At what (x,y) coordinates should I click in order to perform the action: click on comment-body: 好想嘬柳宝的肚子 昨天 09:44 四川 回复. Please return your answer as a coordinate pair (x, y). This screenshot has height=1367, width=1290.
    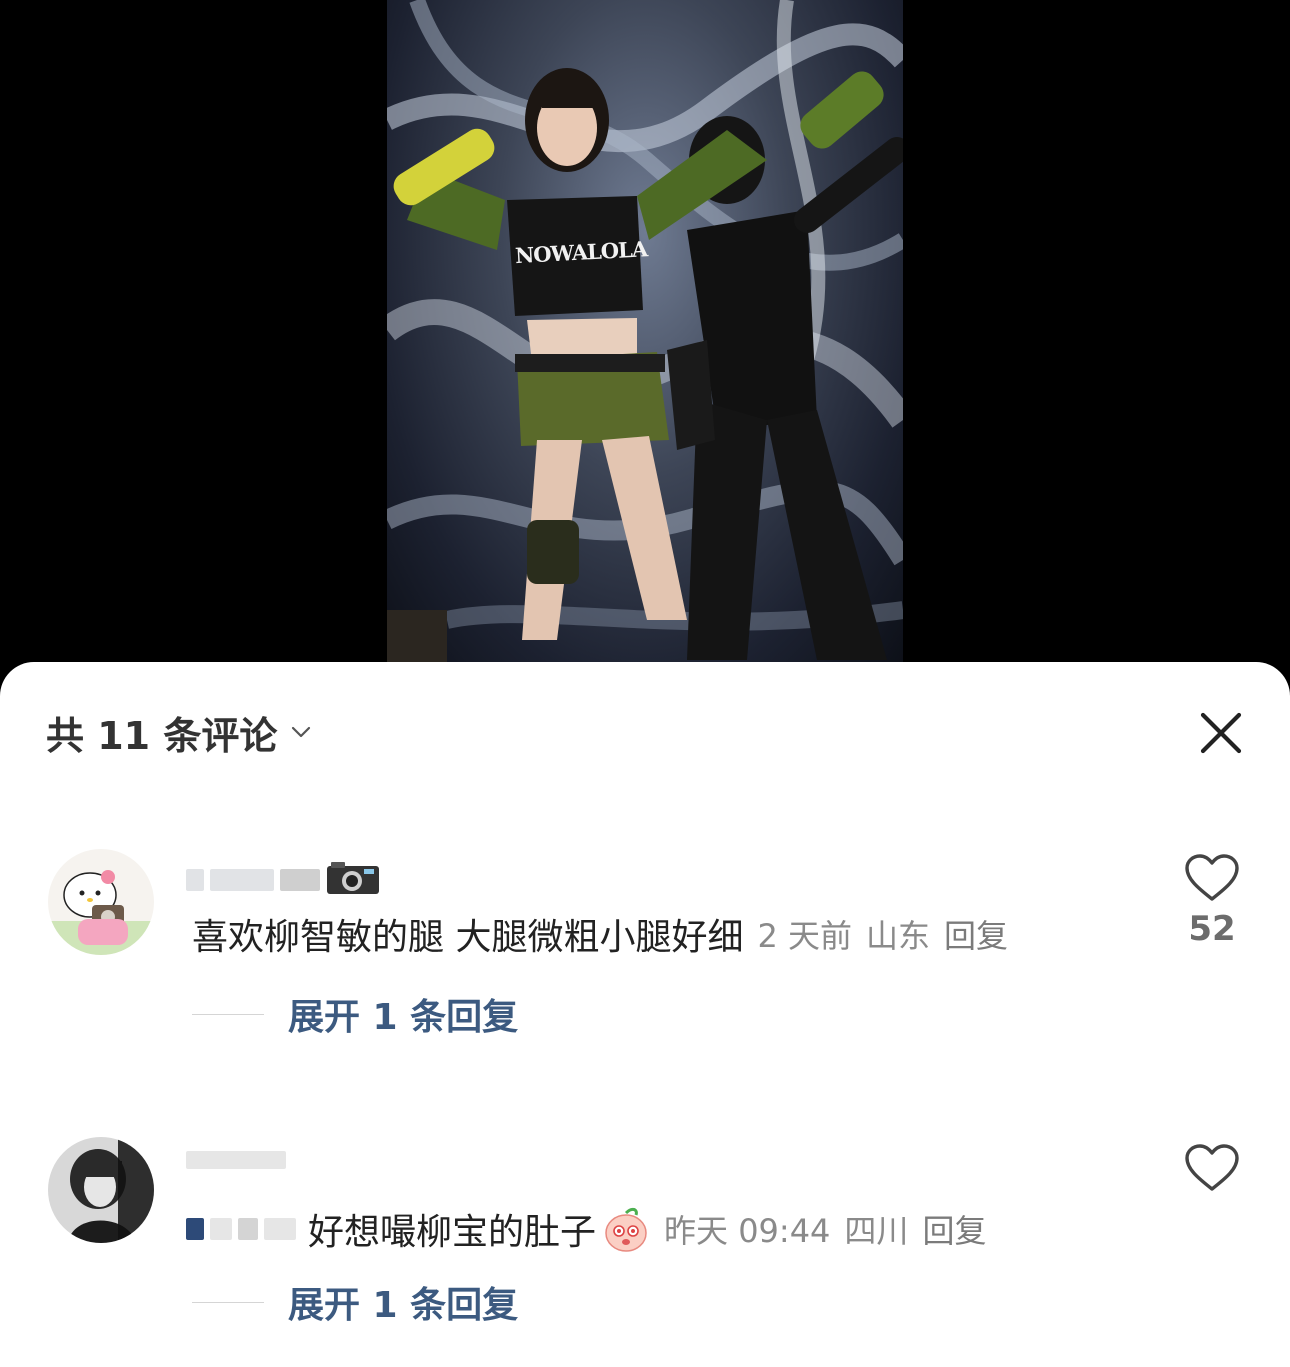
    Looking at the image, I should click on (586, 1229).